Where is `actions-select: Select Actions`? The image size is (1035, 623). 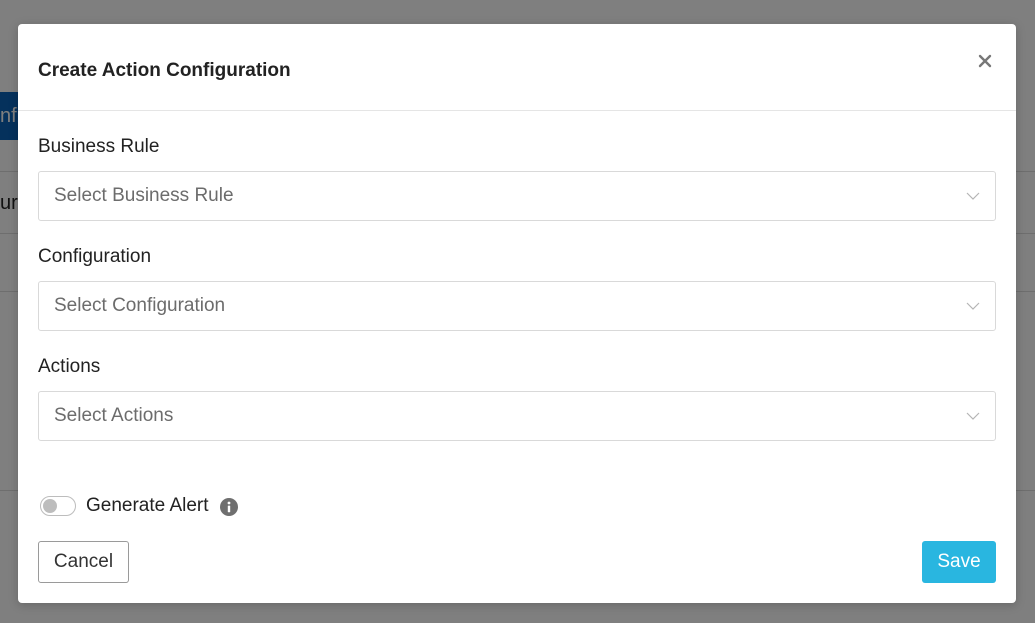 actions-select: Select Actions is located at coordinates (517, 416).